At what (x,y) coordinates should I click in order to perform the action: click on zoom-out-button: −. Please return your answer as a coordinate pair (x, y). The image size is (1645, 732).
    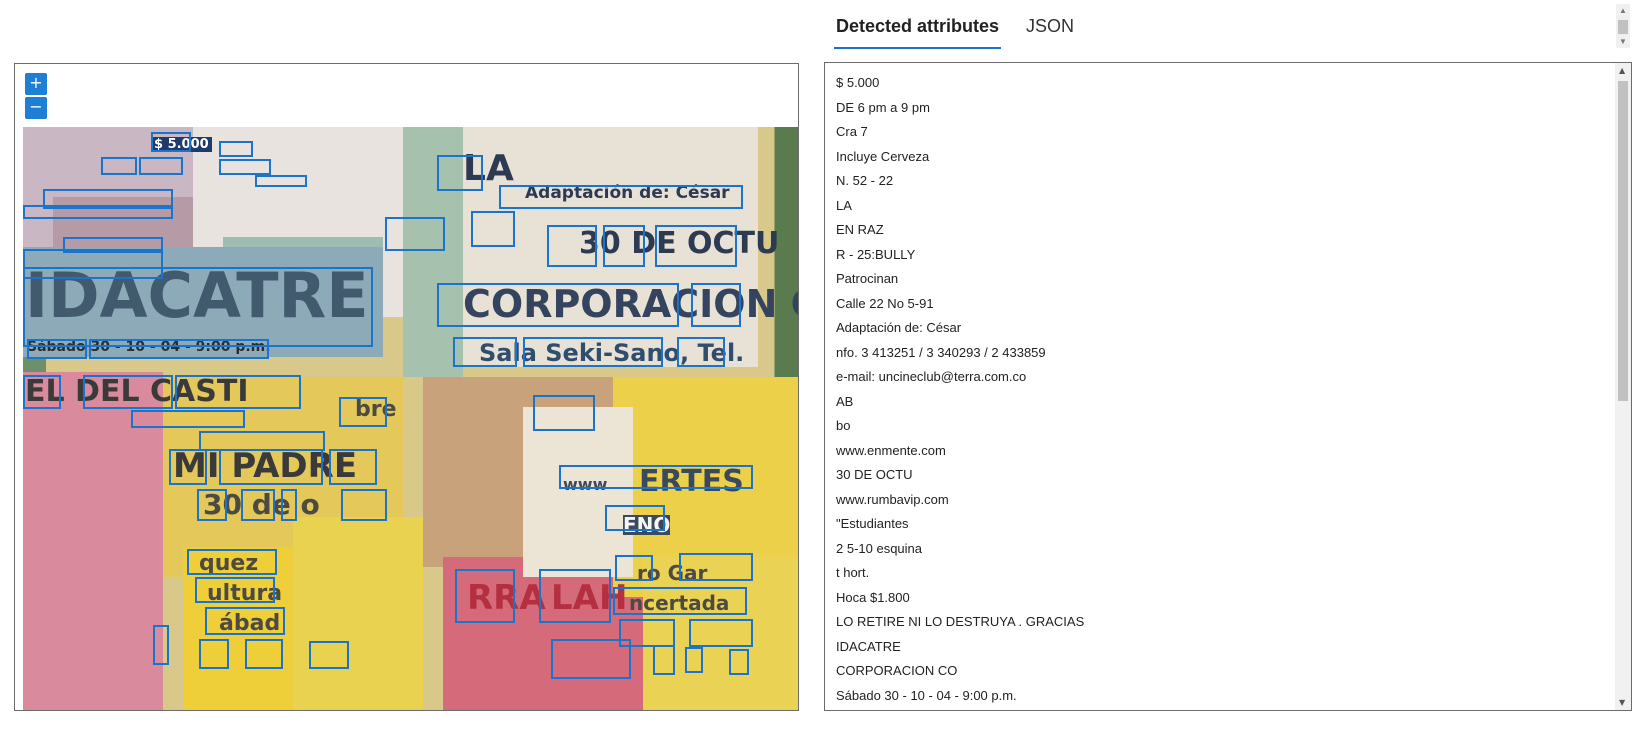
    Looking at the image, I should click on (36, 108).